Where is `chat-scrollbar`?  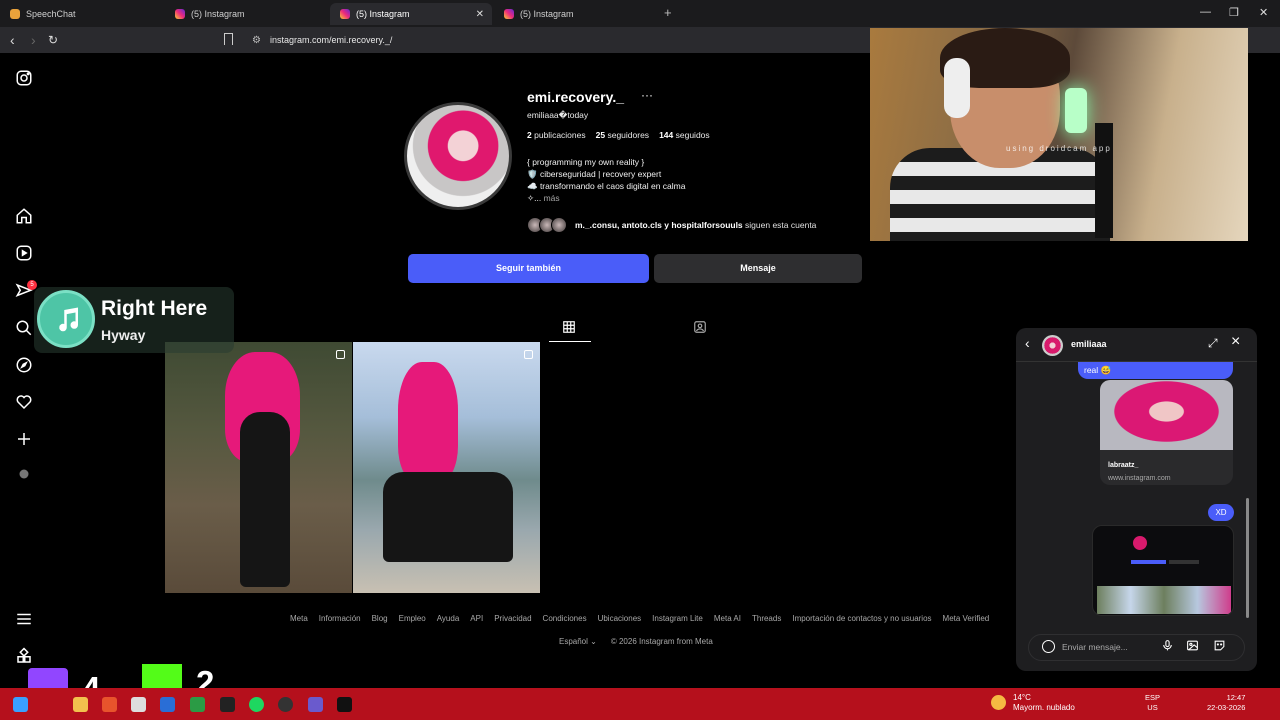
chat-scrollbar is located at coordinates (1247, 558).